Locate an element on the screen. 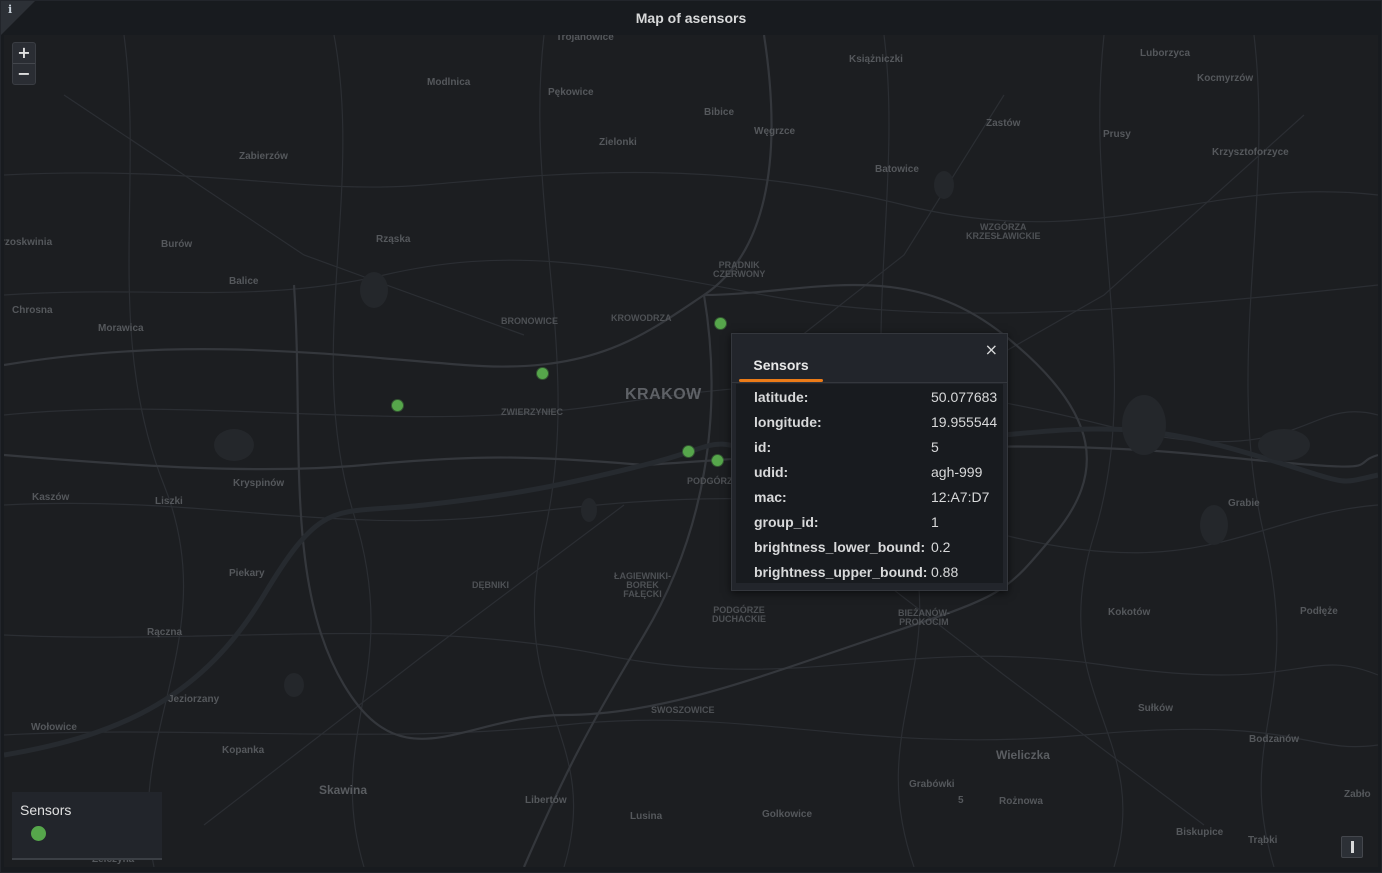 This screenshot has height=873, width=1382. legend-swatch-icon is located at coordinates (38, 833).